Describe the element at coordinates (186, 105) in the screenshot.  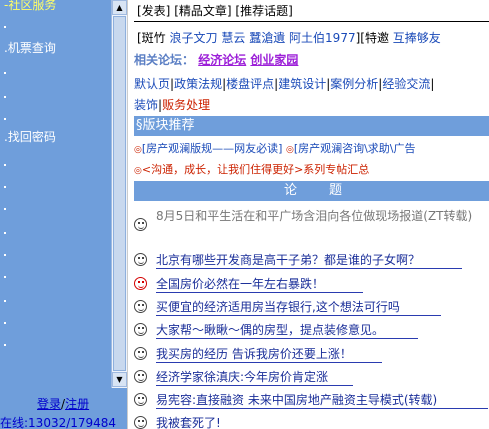
I see `category-link: 贩务处理` at that location.